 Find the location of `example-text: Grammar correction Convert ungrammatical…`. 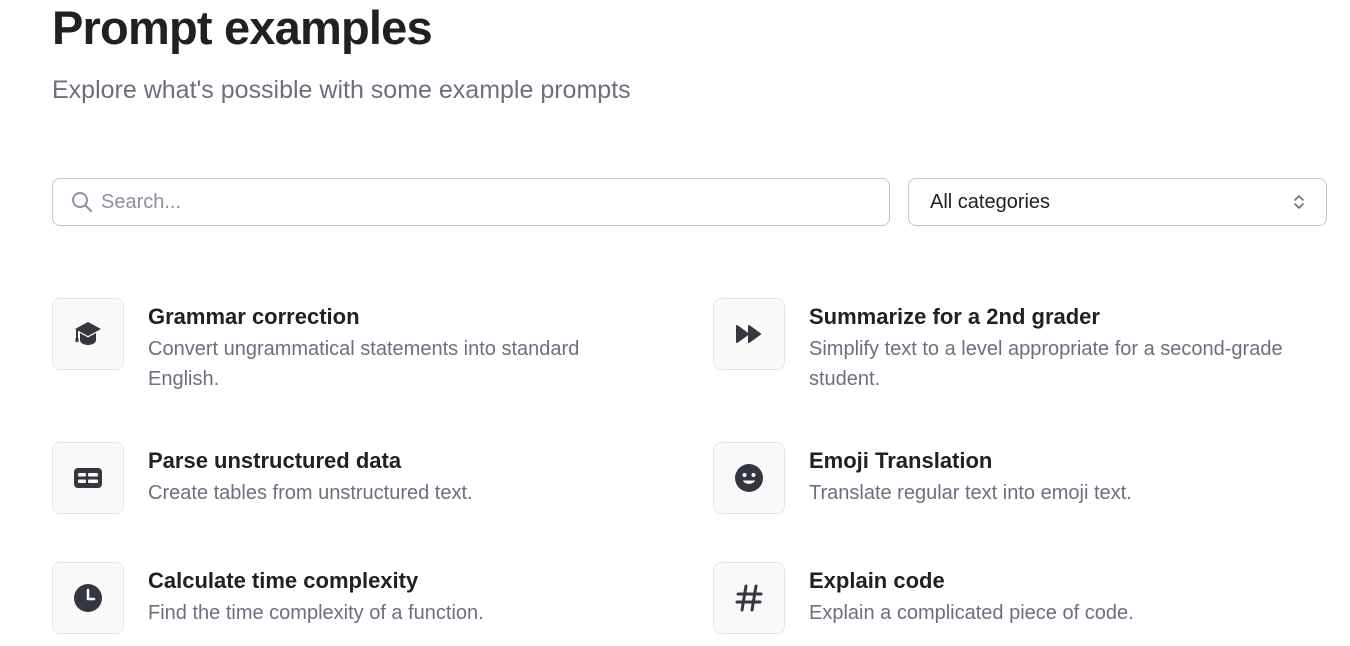

example-text: Grammar correction Convert ungrammatical… is located at coordinates (398, 346).